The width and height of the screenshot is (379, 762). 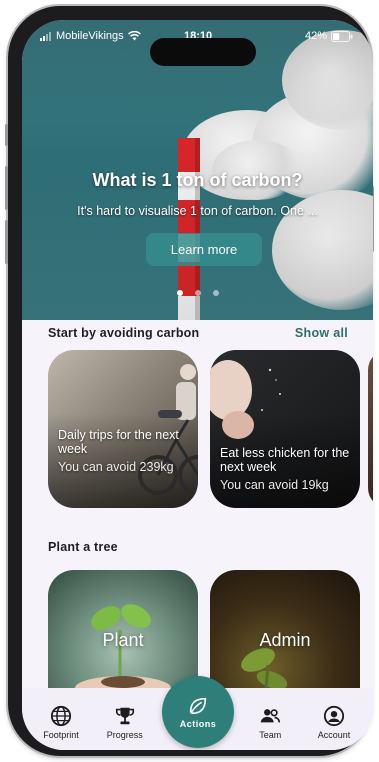 I want to click on nav-label: Actions, so click(x=198, y=724).